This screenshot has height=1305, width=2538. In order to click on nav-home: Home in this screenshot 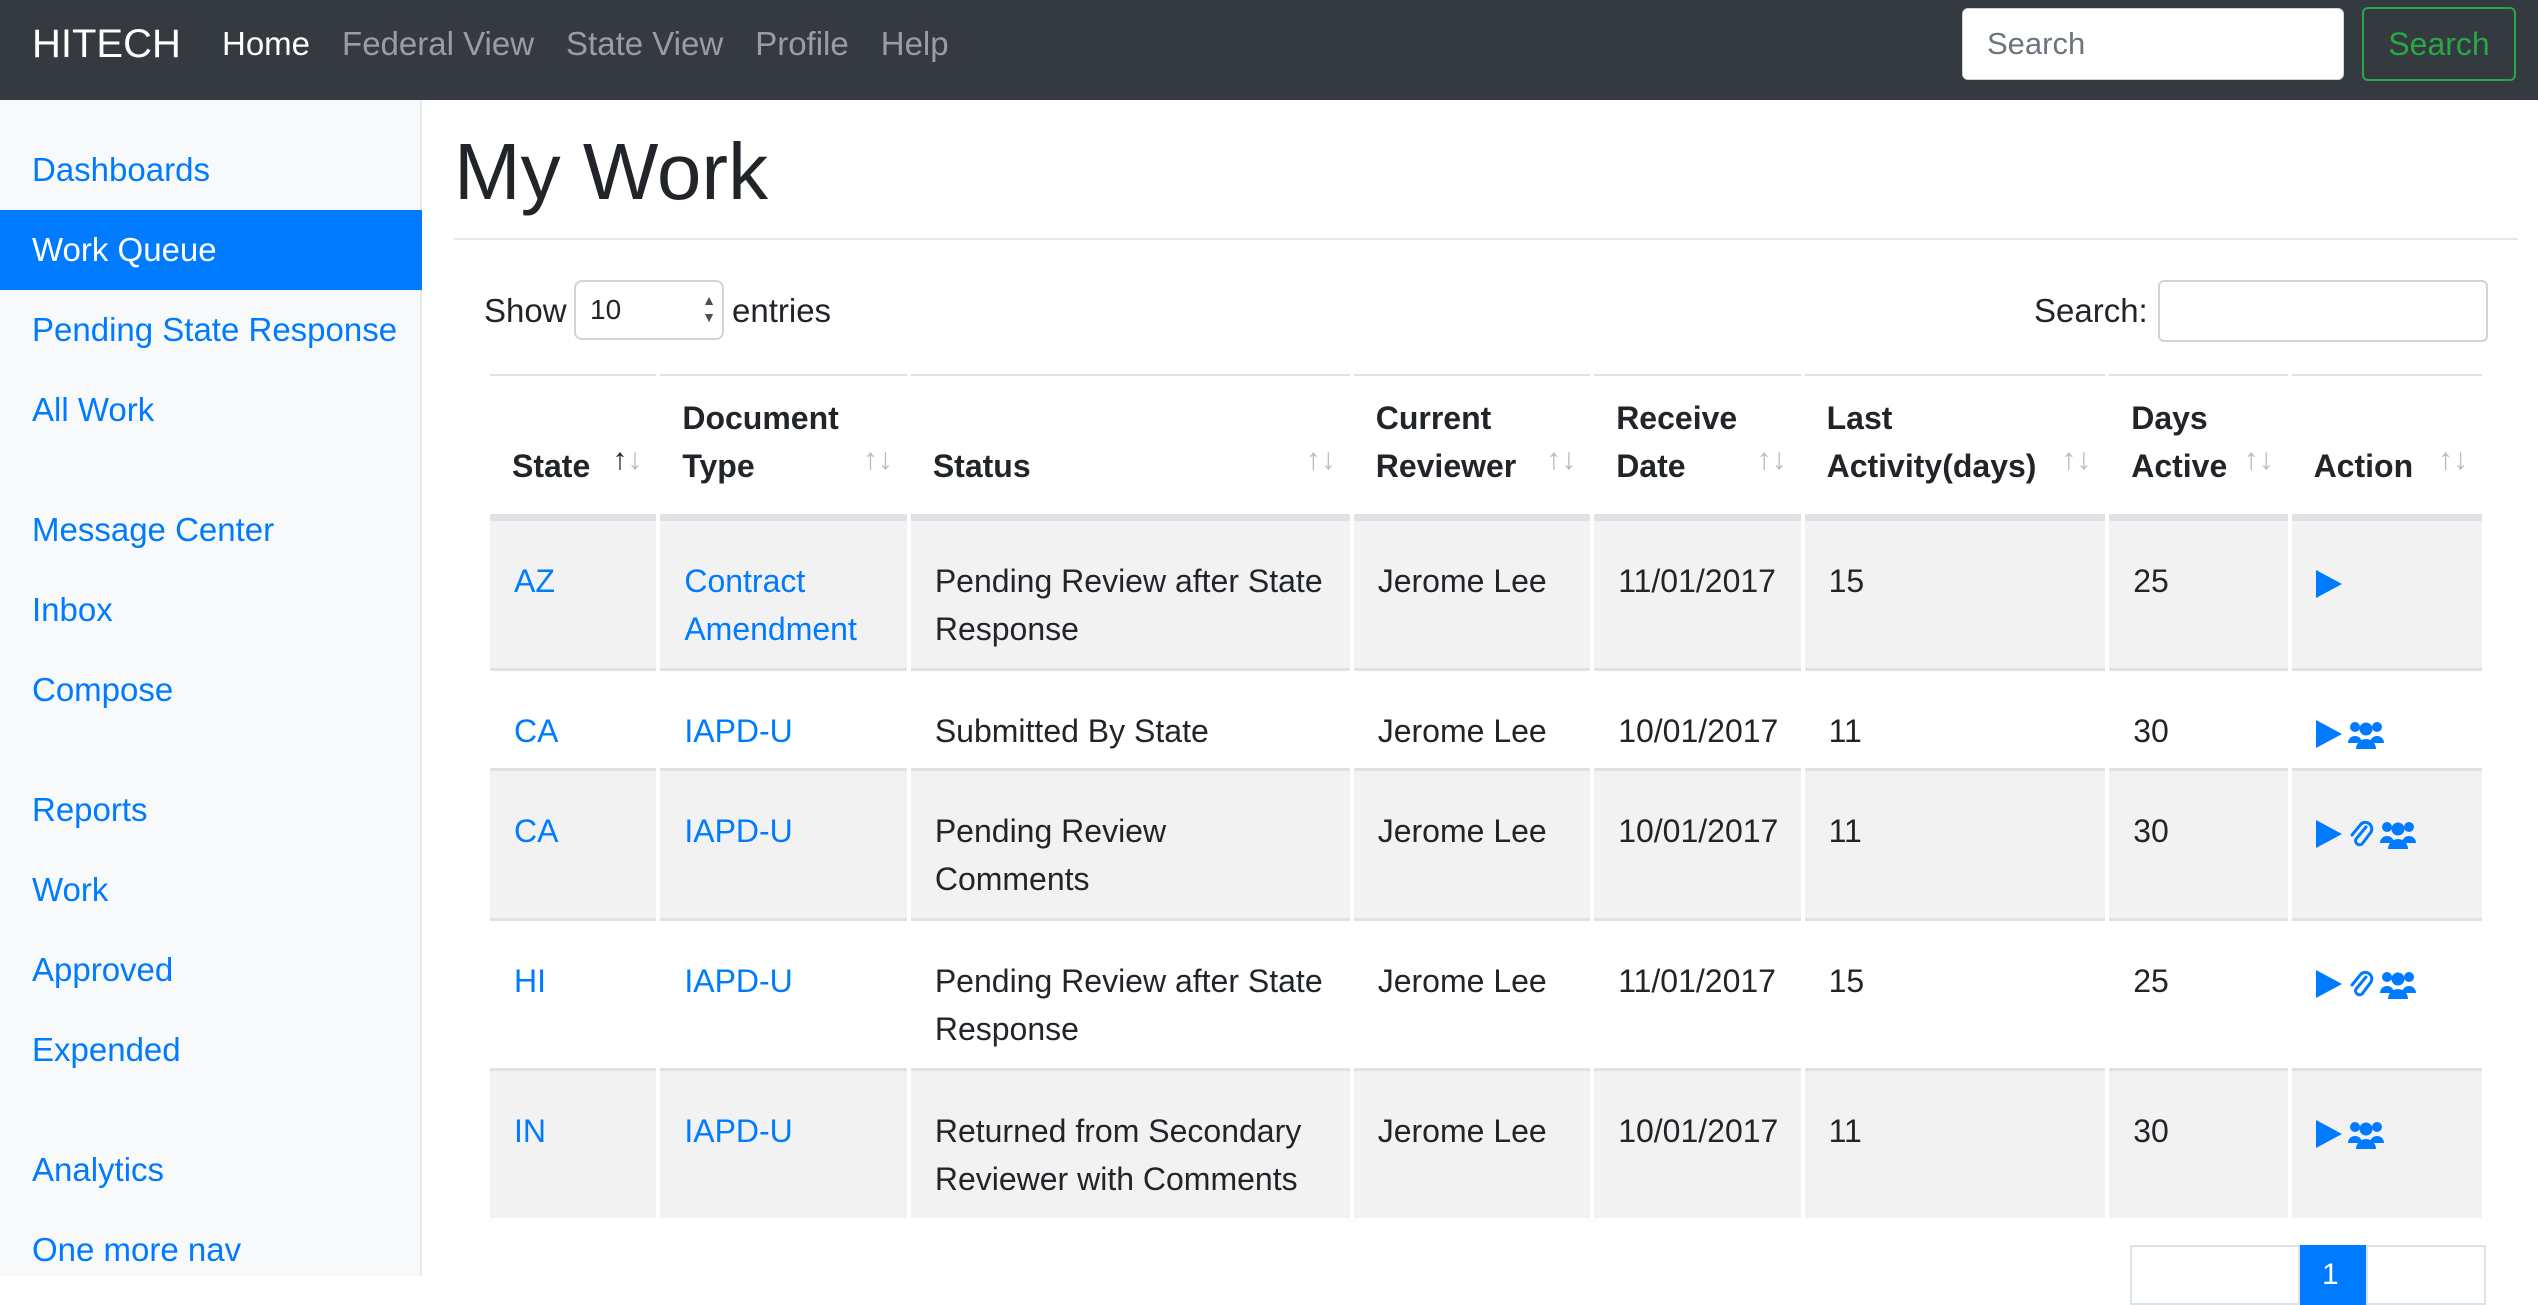, I will do `click(266, 44)`.